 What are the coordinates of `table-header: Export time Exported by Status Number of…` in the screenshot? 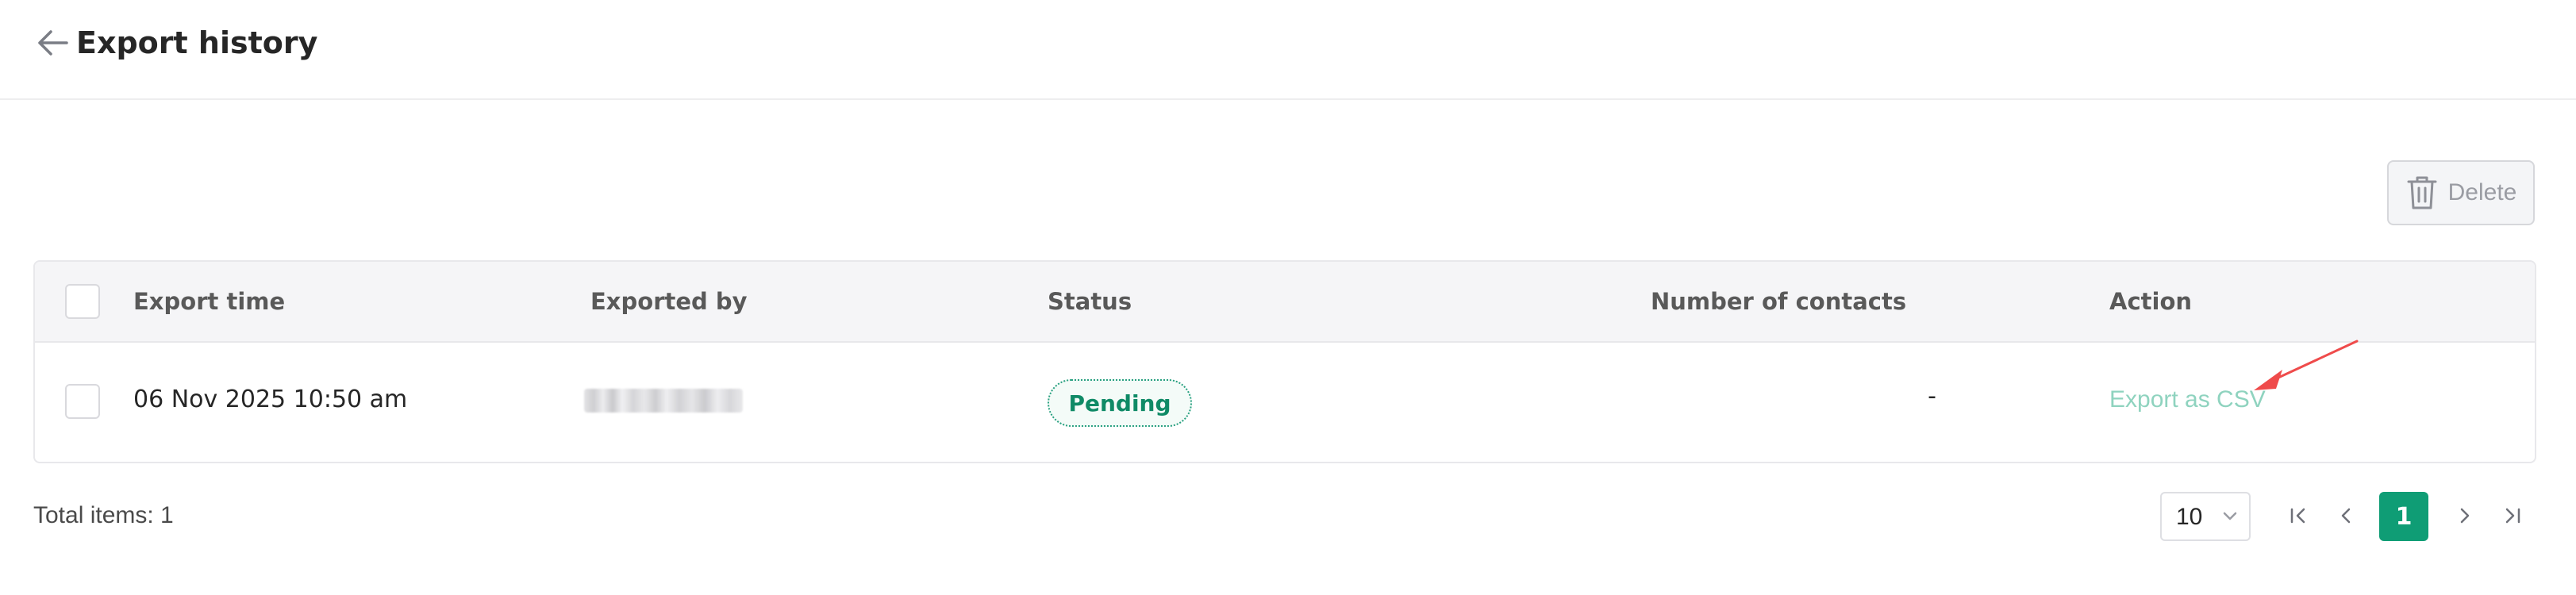 It's located at (1285, 302).